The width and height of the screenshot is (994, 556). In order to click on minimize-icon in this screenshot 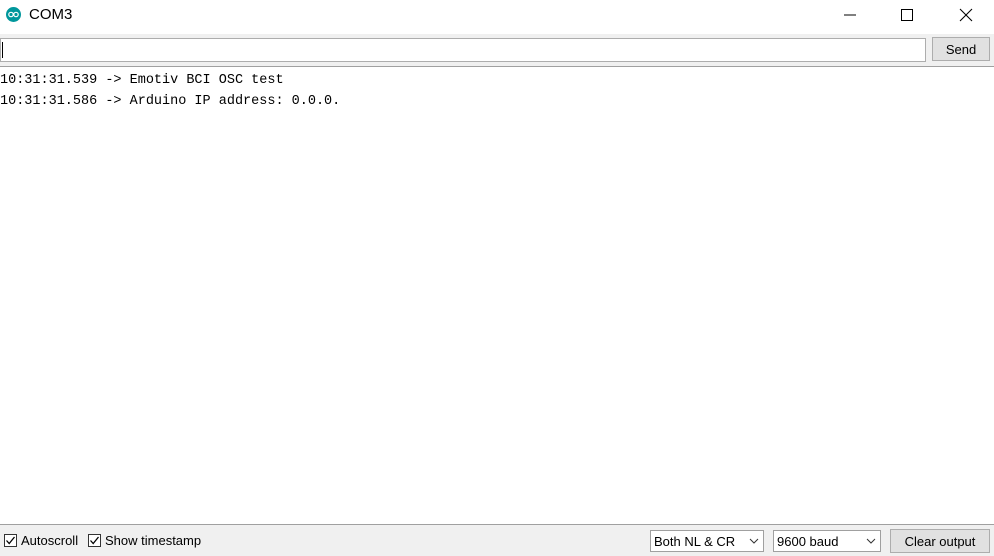, I will do `click(850, 15)`.